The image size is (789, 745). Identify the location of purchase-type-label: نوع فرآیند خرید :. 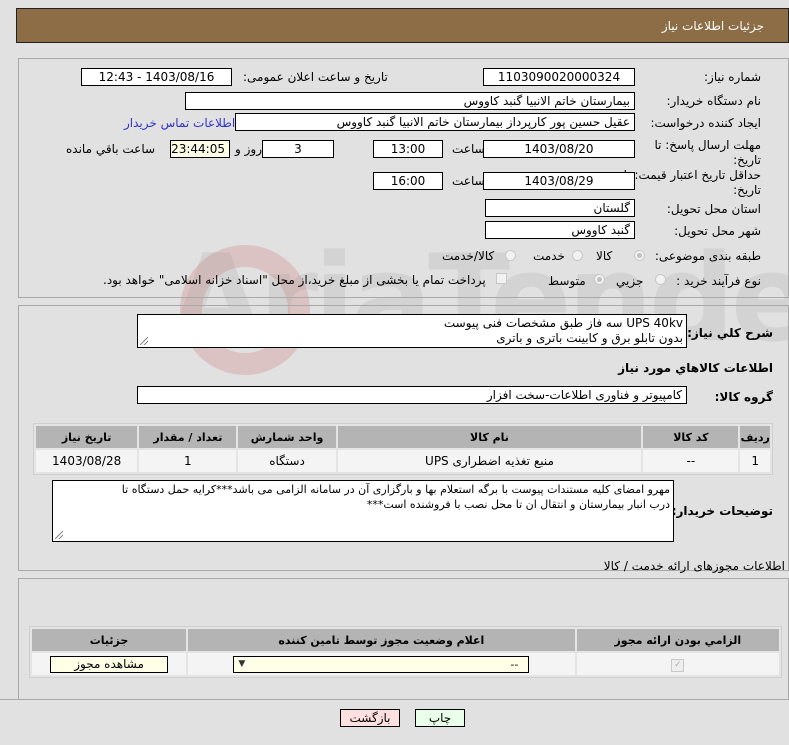
(718, 281).